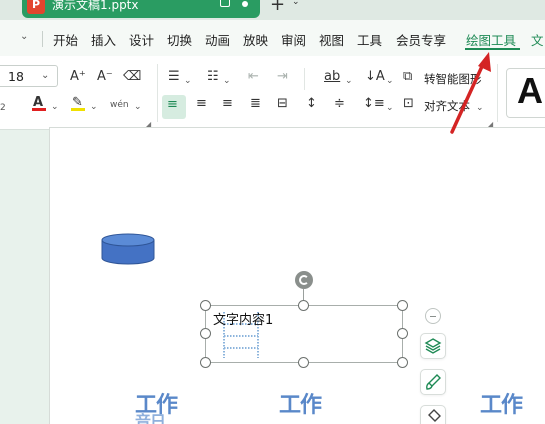 Image resolution: width=545 pixels, height=424 pixels. What do you see at coordinates (491, 39) in the screenshot?
I see `menu-tab-drawing-tools: 绘图工具` at bounding box center [491, 39].